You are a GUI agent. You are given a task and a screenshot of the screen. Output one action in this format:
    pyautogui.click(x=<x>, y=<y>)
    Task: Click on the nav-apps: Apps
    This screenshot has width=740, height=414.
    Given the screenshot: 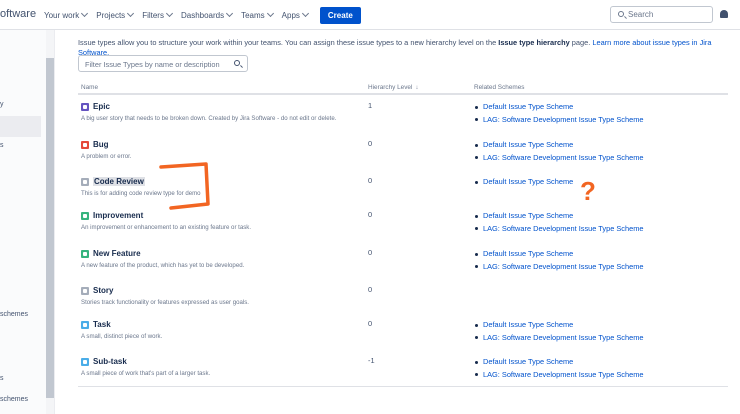 What is the action you would take?
    pyautogui.click(x=295, y=14)
    